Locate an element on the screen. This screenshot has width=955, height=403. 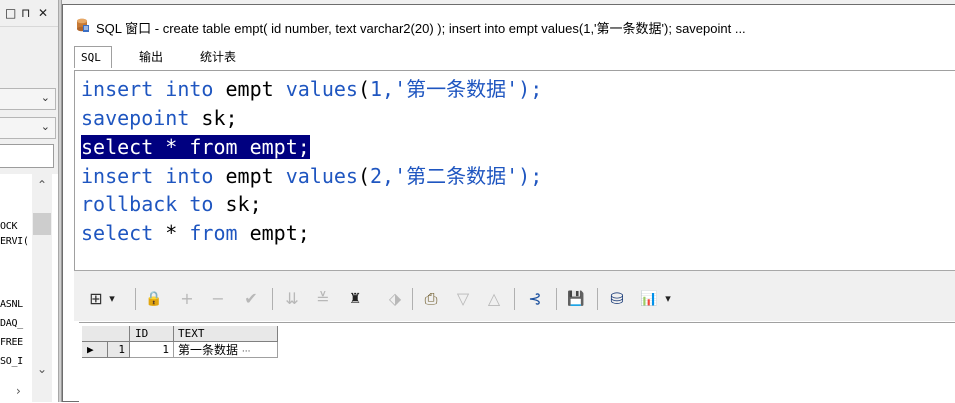
eraser-icon: ⬗ is located at coordinates (395, 299).